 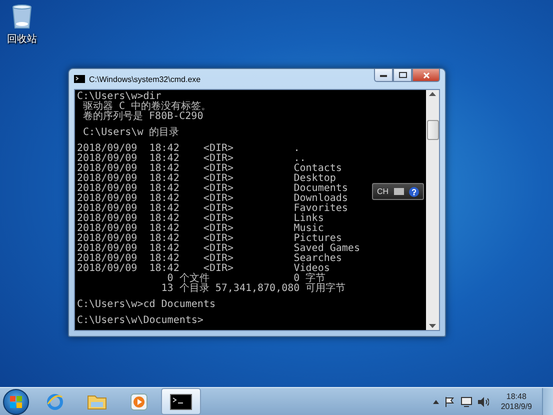 I want to click on console-line: 0 个文件 0 字节, so click(x=246, y=279).